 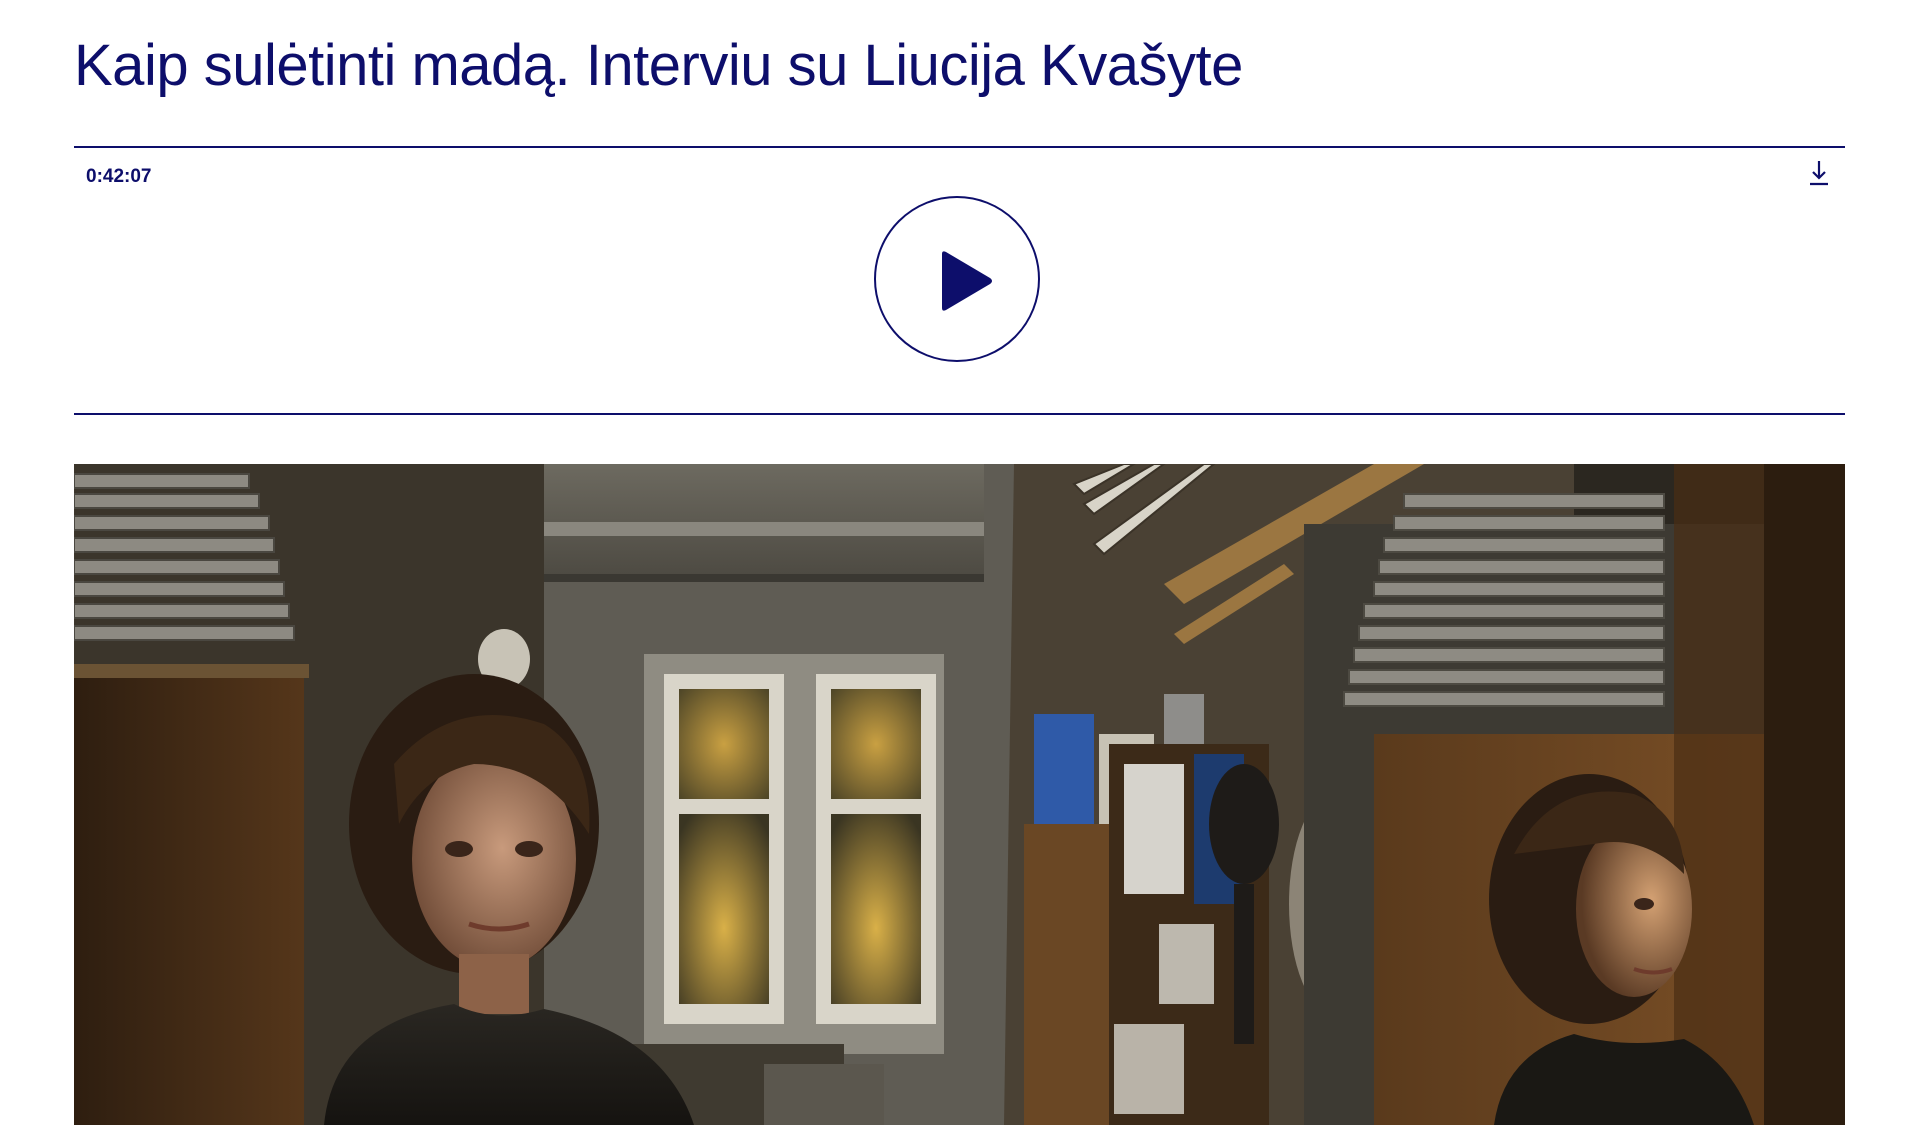 I want to click on audio-duration: 0:42:07, so click(x=119, y=176).